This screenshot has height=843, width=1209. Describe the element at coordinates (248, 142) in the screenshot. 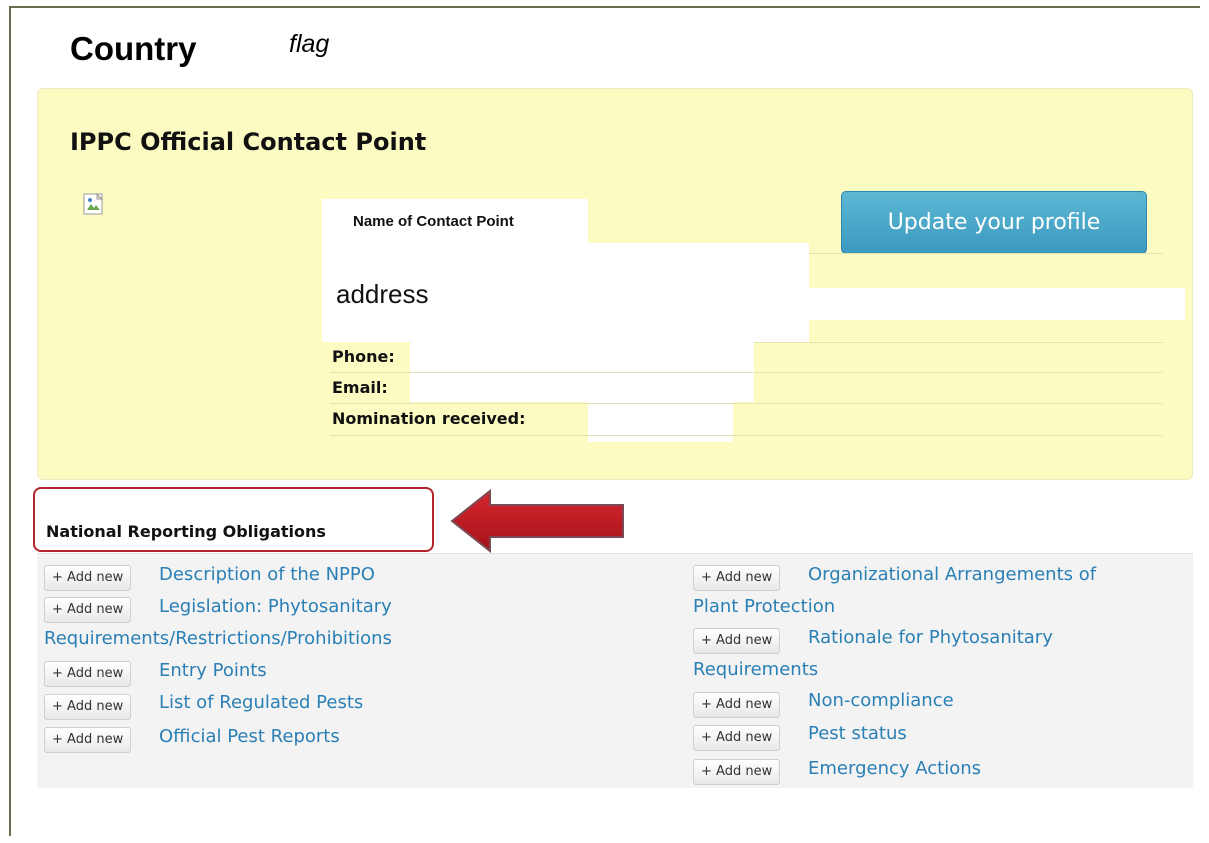

I see `contact-point-title: IPPC Official Contact Point` at that location.